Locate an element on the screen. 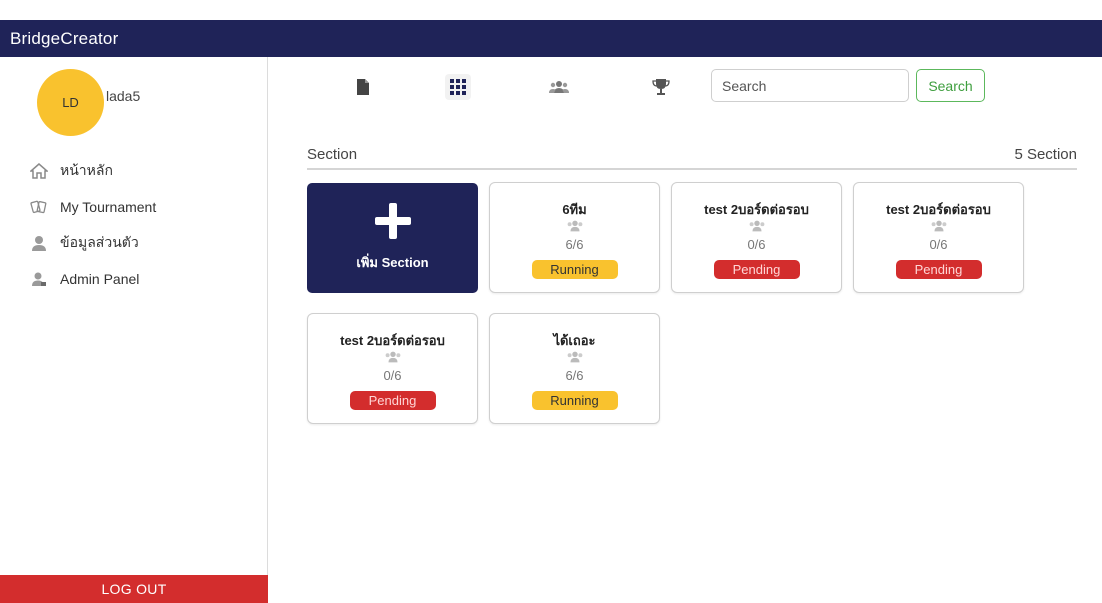  sidebar-item-label: หน้าหลัก is located at coordinates (86, 170).